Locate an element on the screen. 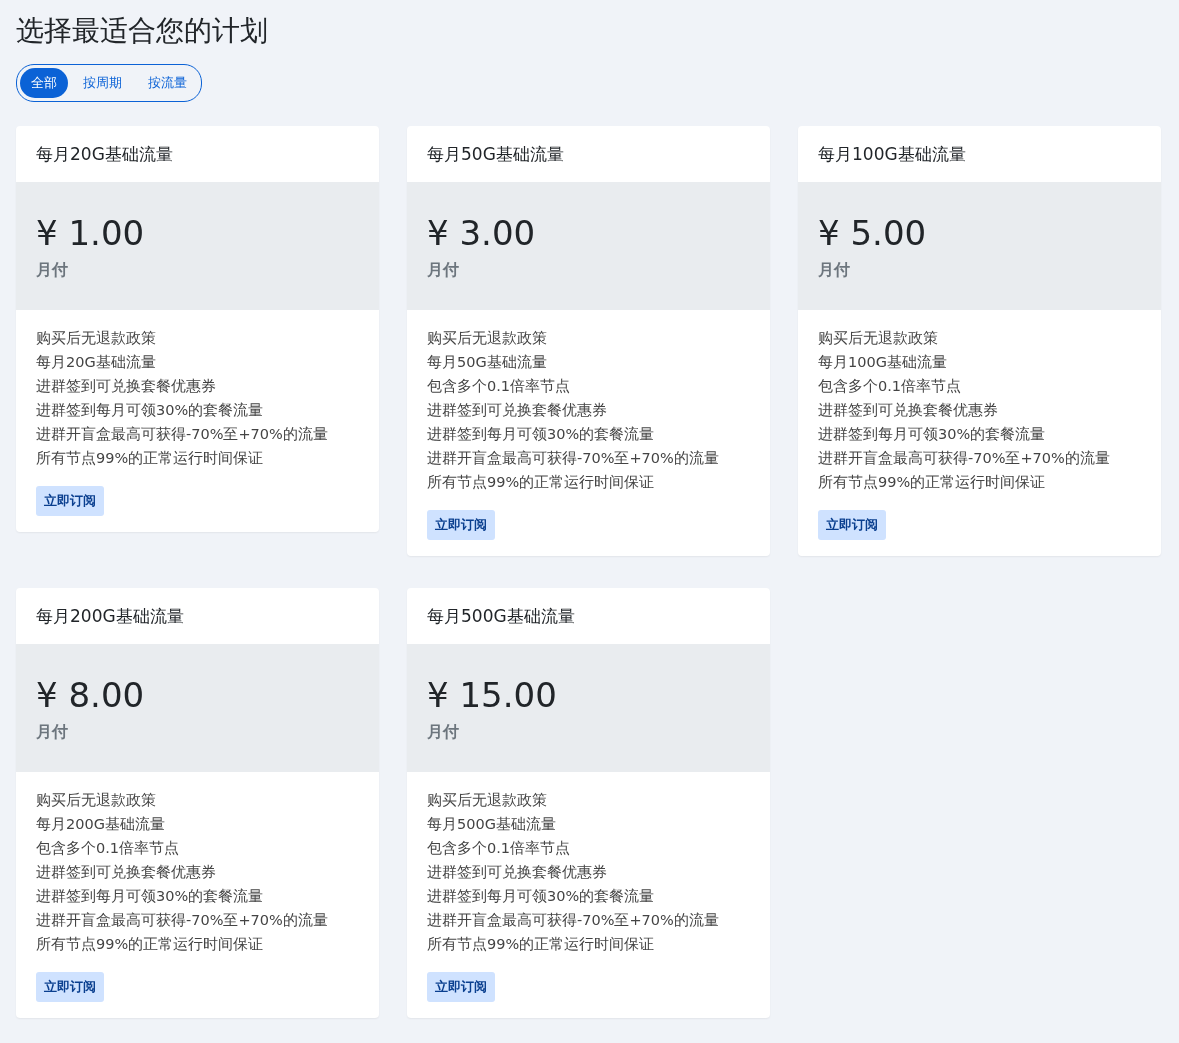 The height and width of the screenshot is (1043, 1179). filter-tab: 按周期 is located at coordinates (102, 83).